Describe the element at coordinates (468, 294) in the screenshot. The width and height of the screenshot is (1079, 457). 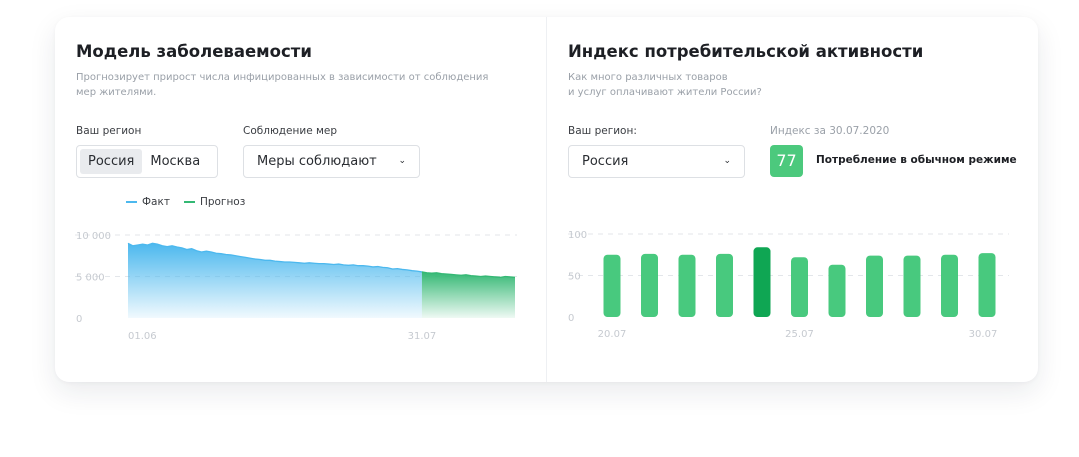
I see `forecast-series-area` at that location.